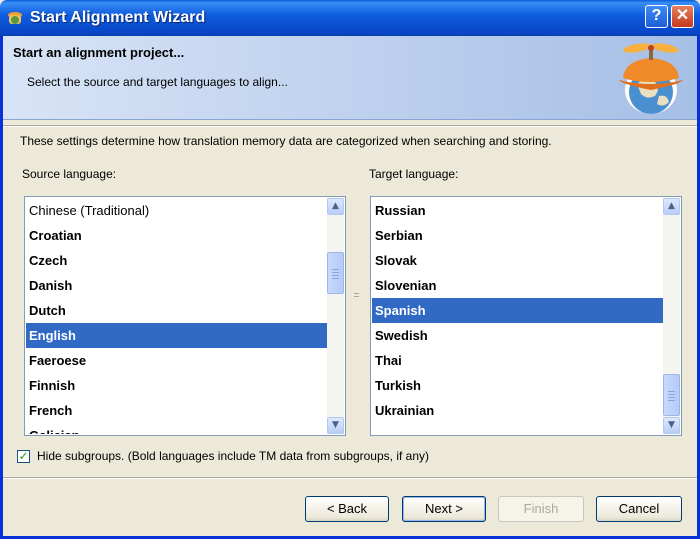  Describe the element at coordinates (118, 17) in the screenshot. I see `window-title: Start Alignment Wizard` at that location.